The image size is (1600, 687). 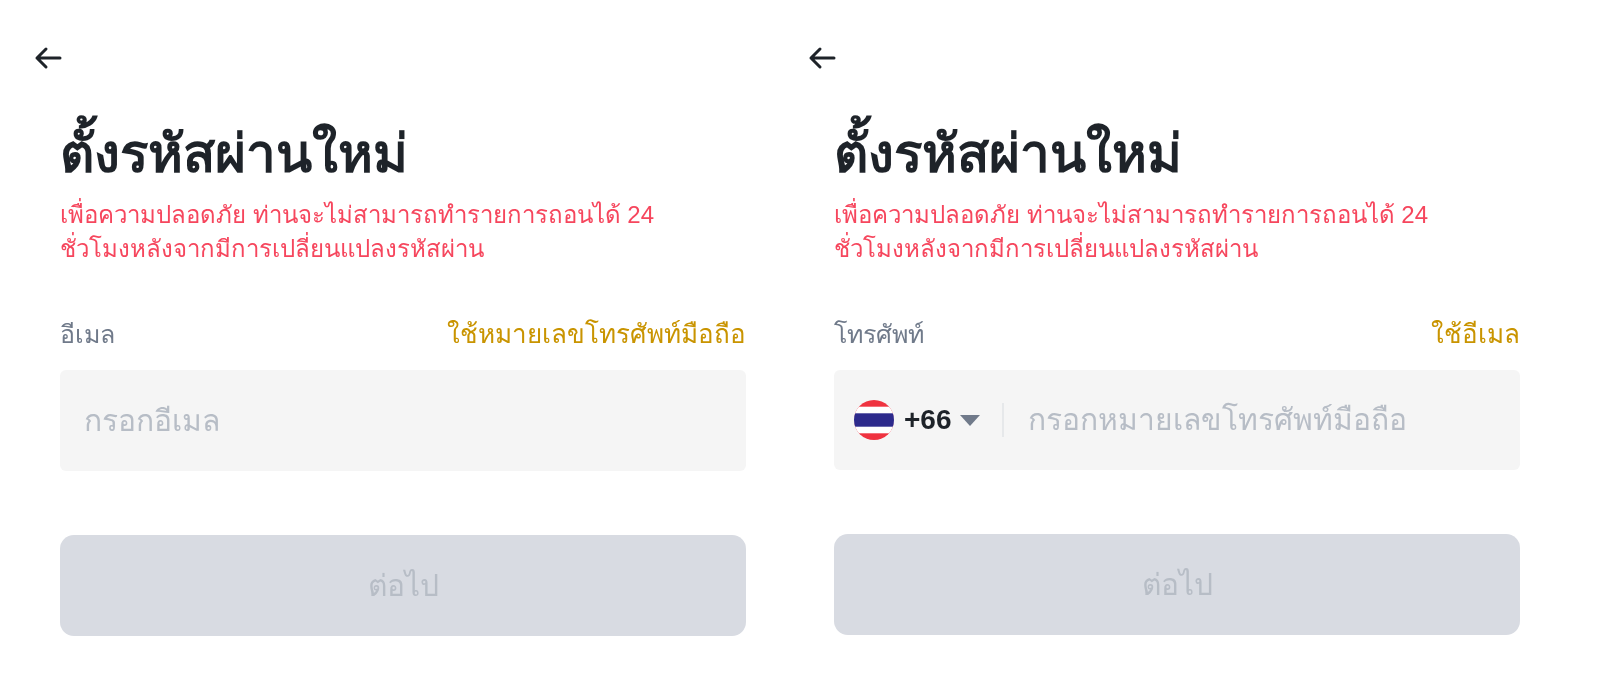 I want to click on field-label: โทรศัพท์, so click(x=879, y=334).